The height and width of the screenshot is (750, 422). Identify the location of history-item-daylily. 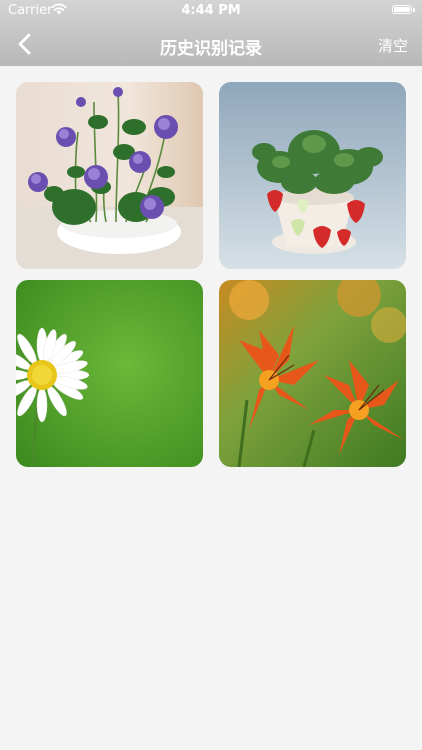
(312, 373).